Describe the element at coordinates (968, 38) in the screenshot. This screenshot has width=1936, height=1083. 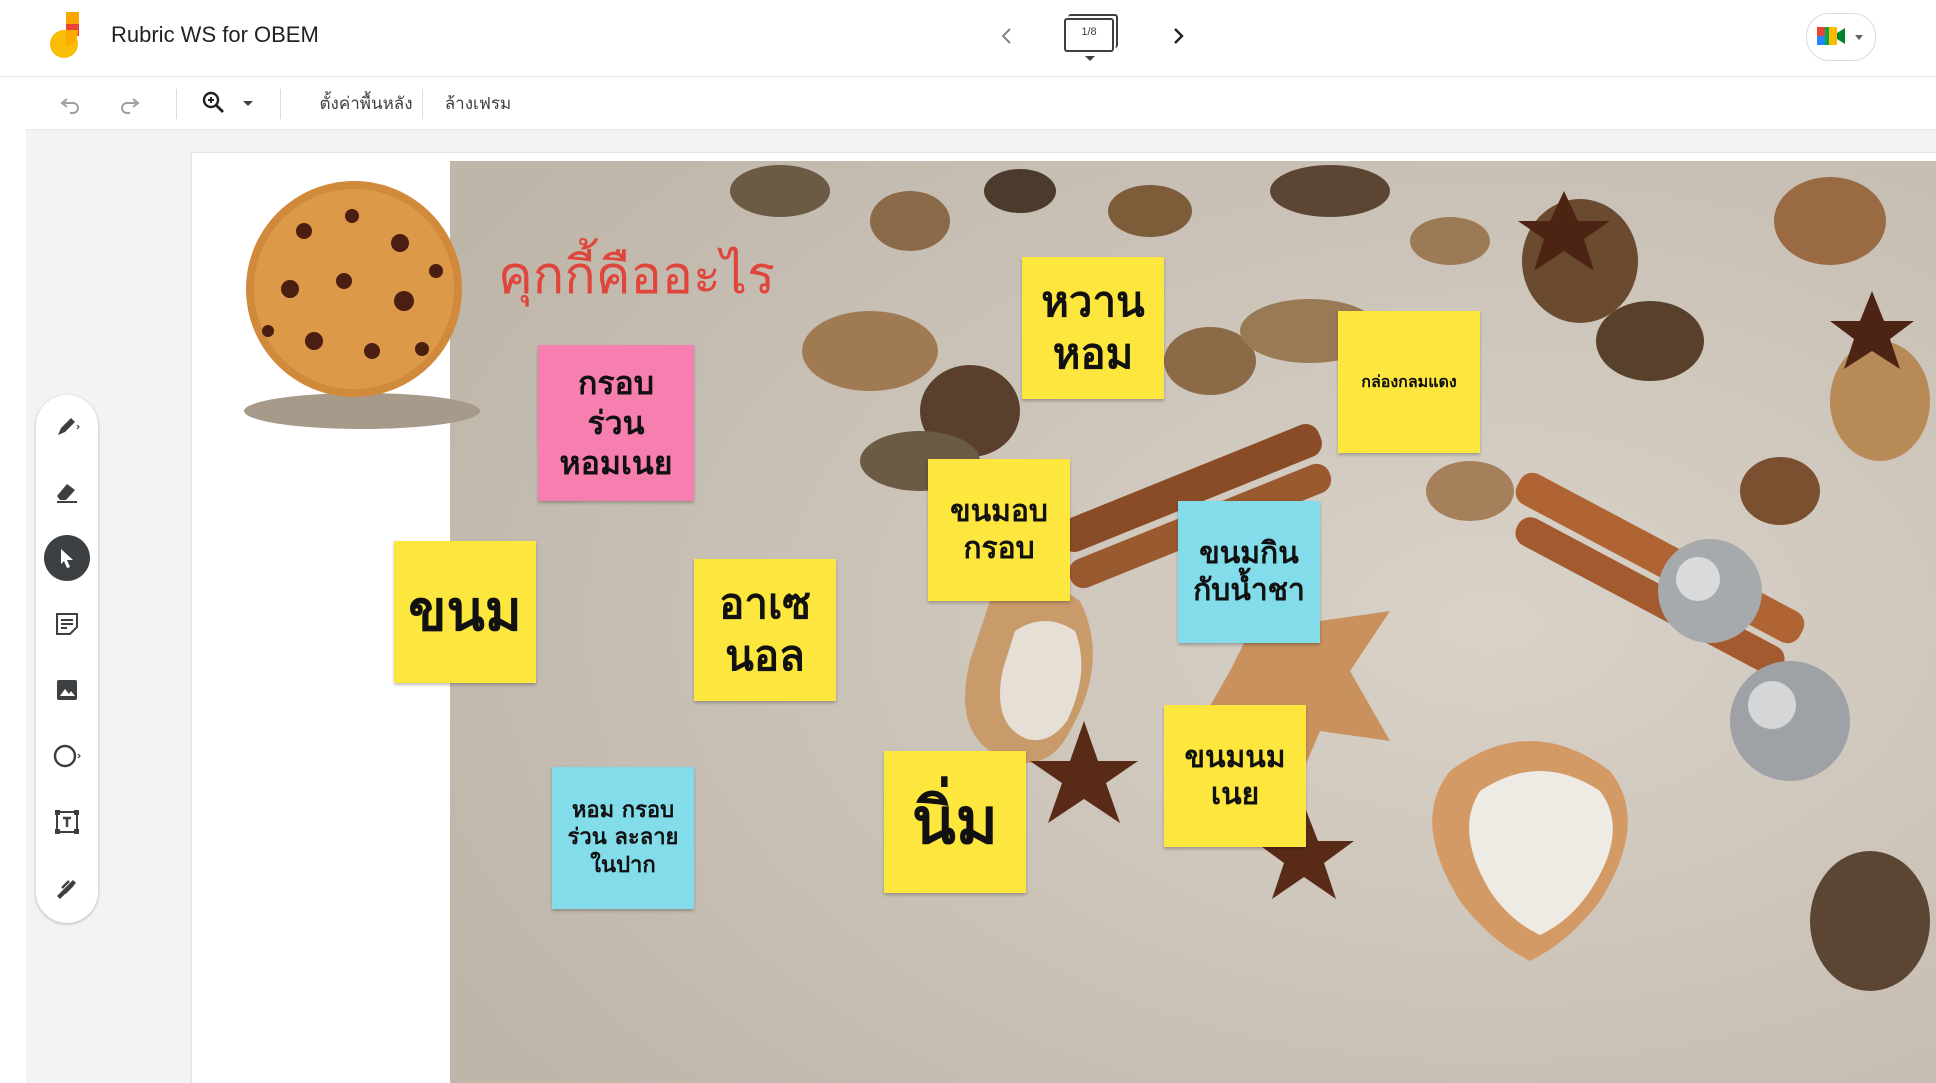
I see `top-bar: Rubric WS for OBEM 1/8` at that location.